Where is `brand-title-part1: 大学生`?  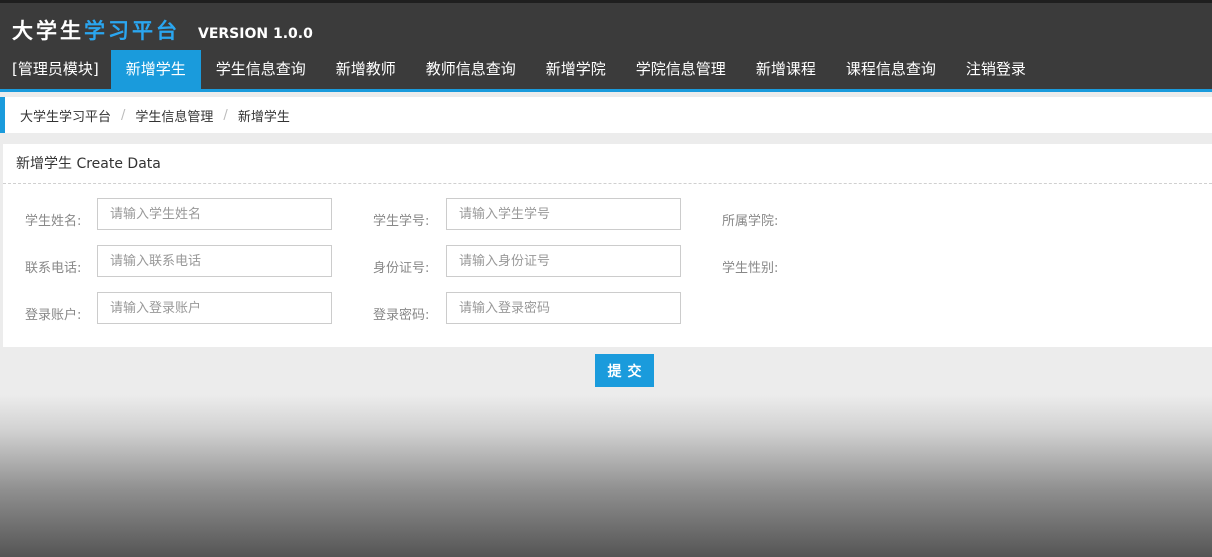 brand-title-part1: 大学生 is located at coordinates (48, 31).